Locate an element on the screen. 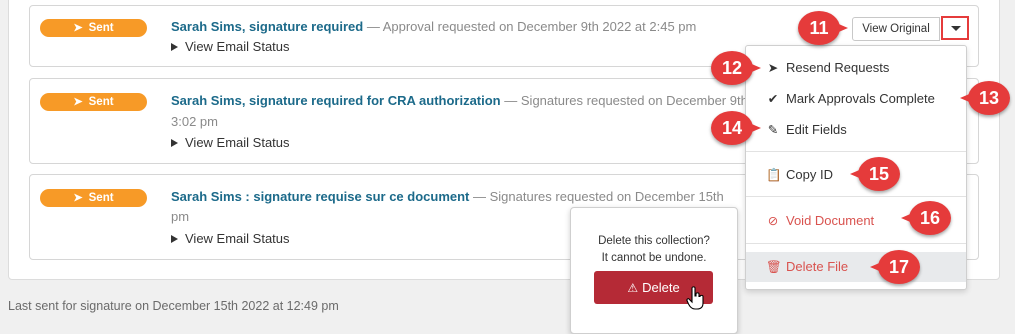 Image resolution: width=1015 pixels, height=334 pixels. callout-13: 13 is located at coordinates (985, 98).